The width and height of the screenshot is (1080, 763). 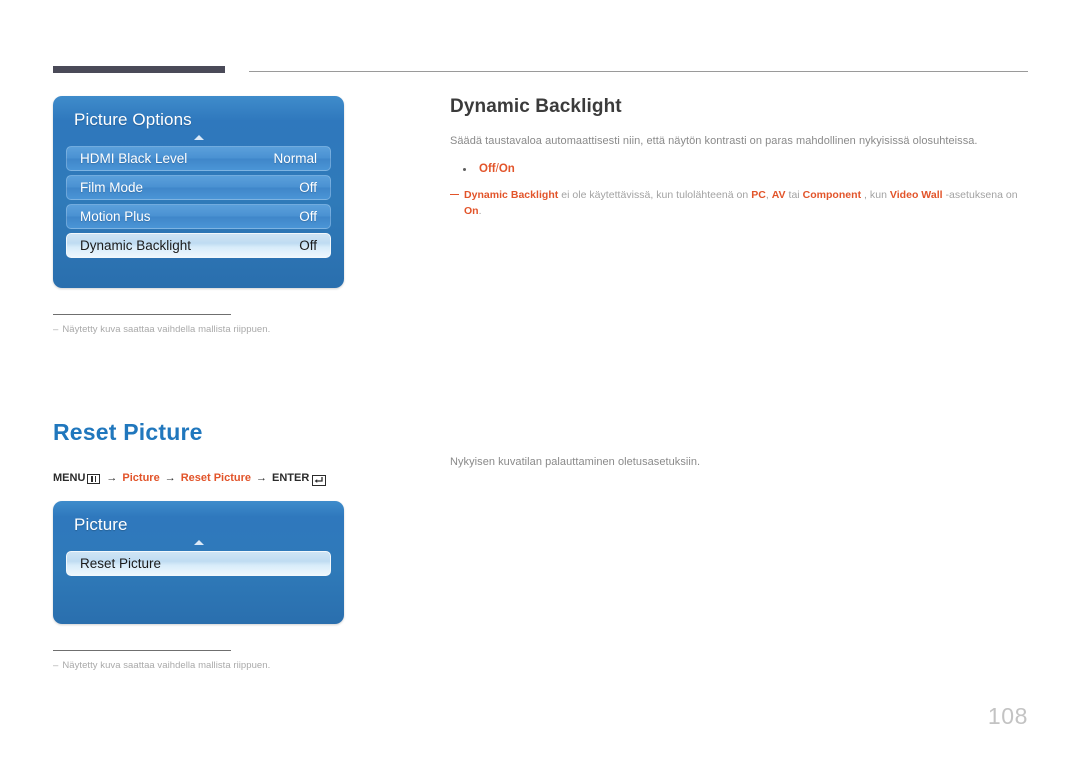 What do you see at coordinates (794, 195) in the screenshot?
I see `note-fragment: tai` at bounding box center [794, 195].